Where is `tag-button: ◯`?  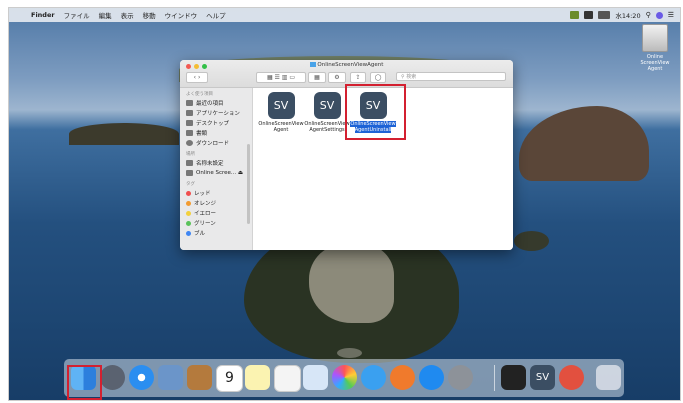 tag-button: ◯ is located at coordinates (378, 77).